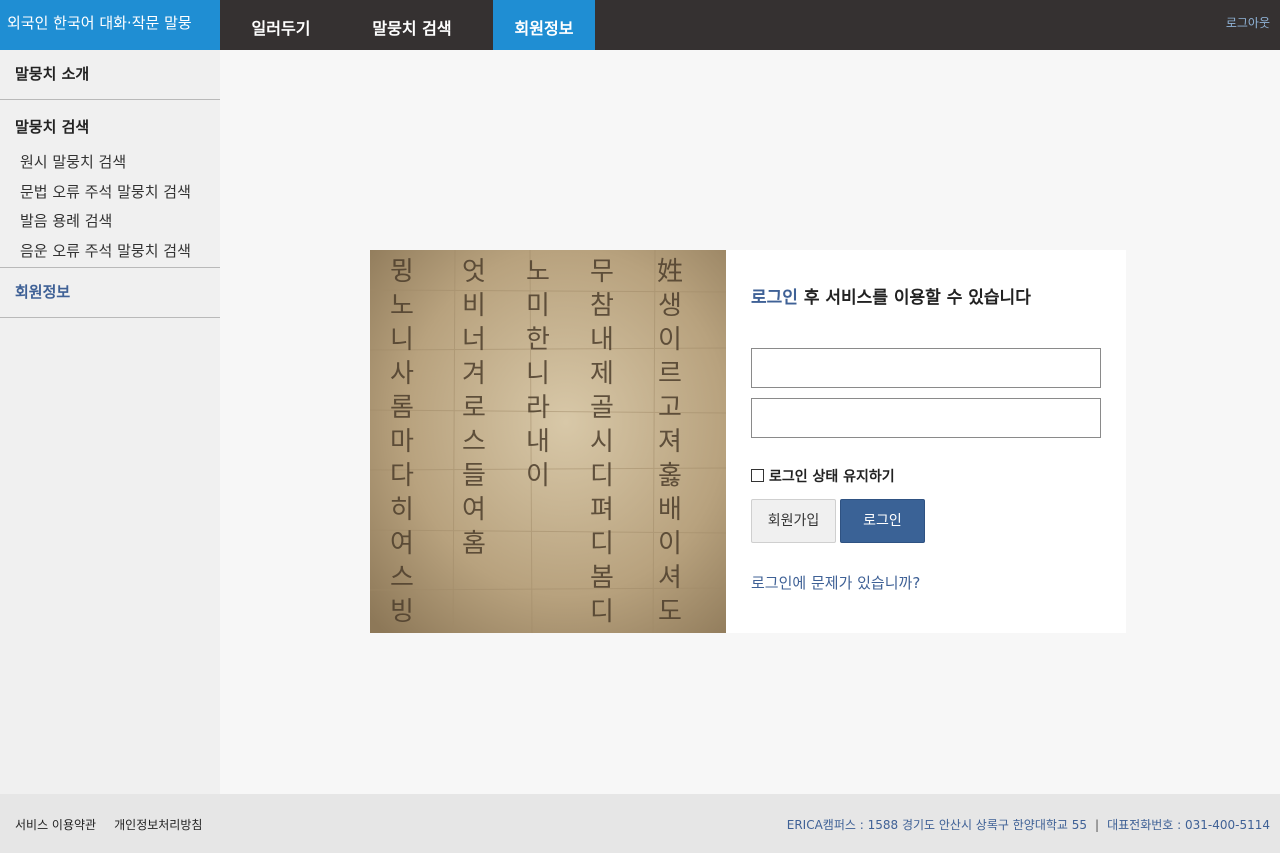  Describe the element at coordinates (110, 196) in the screenshot. I see `sidebar-item-grammar-error-search: 문법 오류 주석 말뭉치 검색` at that location.